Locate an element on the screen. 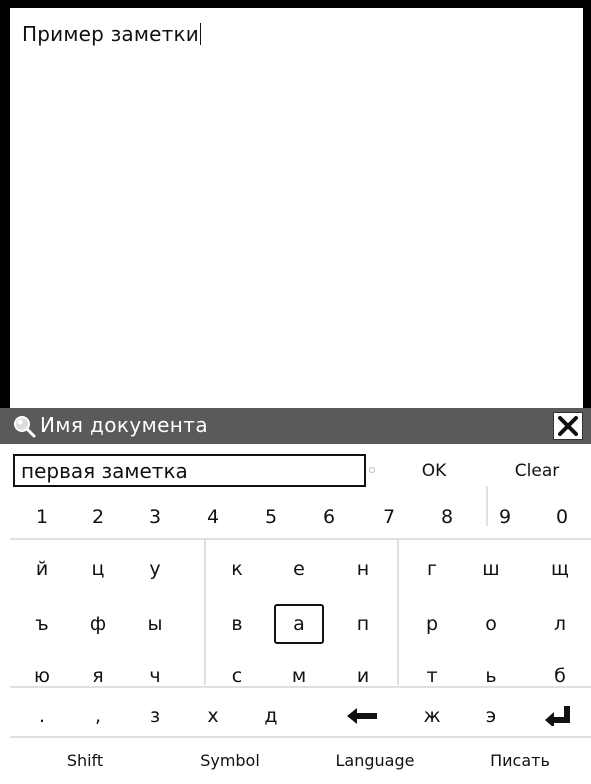  key-ж: ж is located at coordinates (432, 716).